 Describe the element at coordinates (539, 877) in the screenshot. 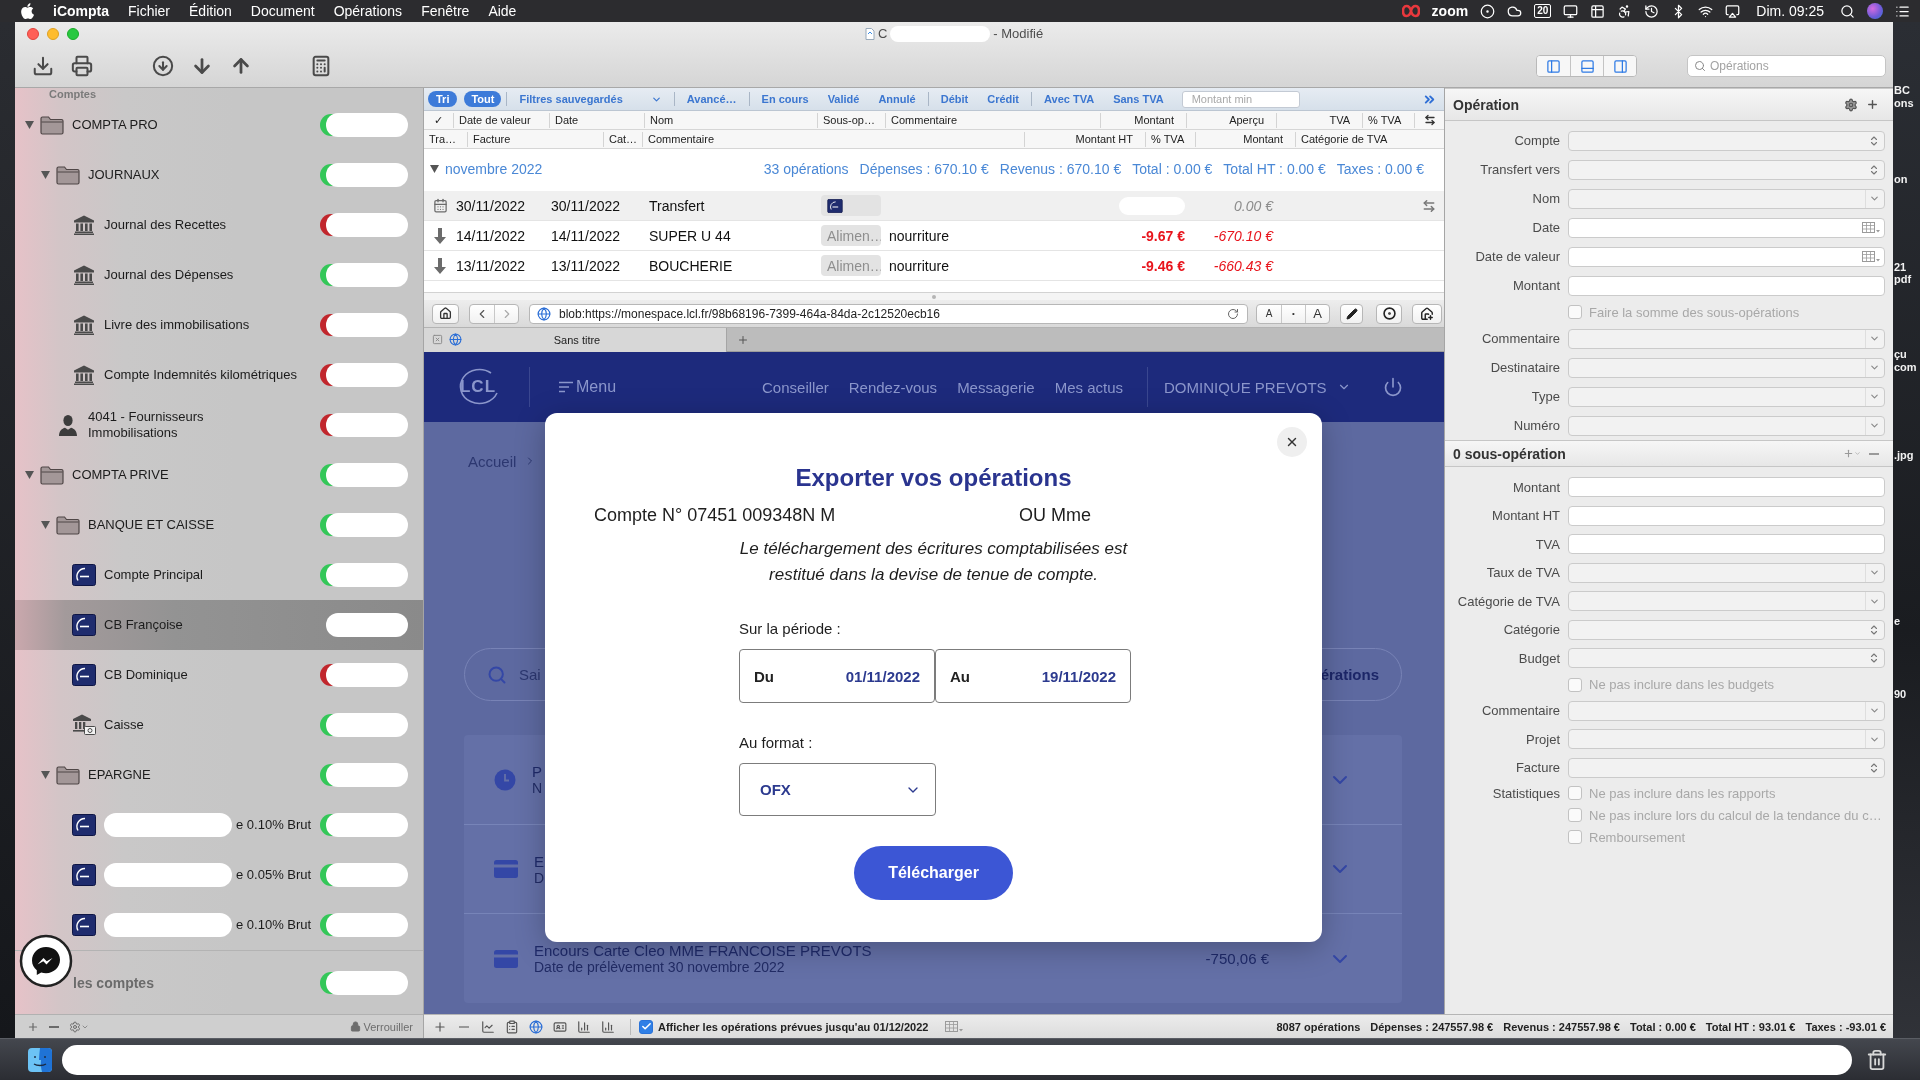

I see `item-subtitle: D` at that location.